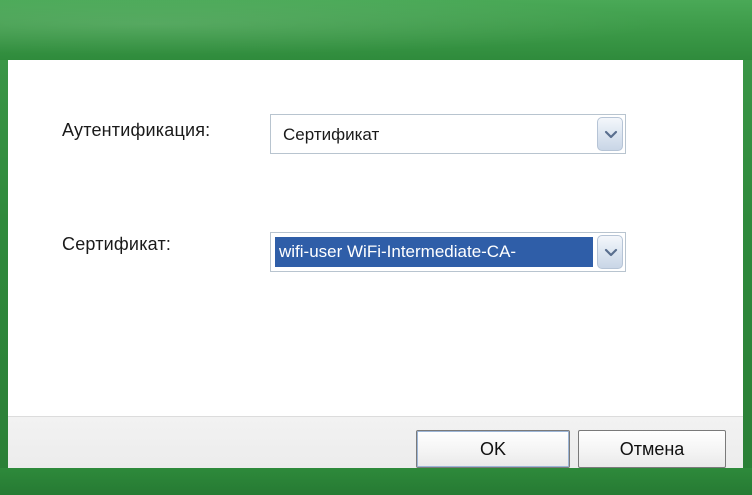 Image resolution: width=752 pixels, height=495 pixels. I want to click on certificate-label: Сертификат:, so click(117, 244).